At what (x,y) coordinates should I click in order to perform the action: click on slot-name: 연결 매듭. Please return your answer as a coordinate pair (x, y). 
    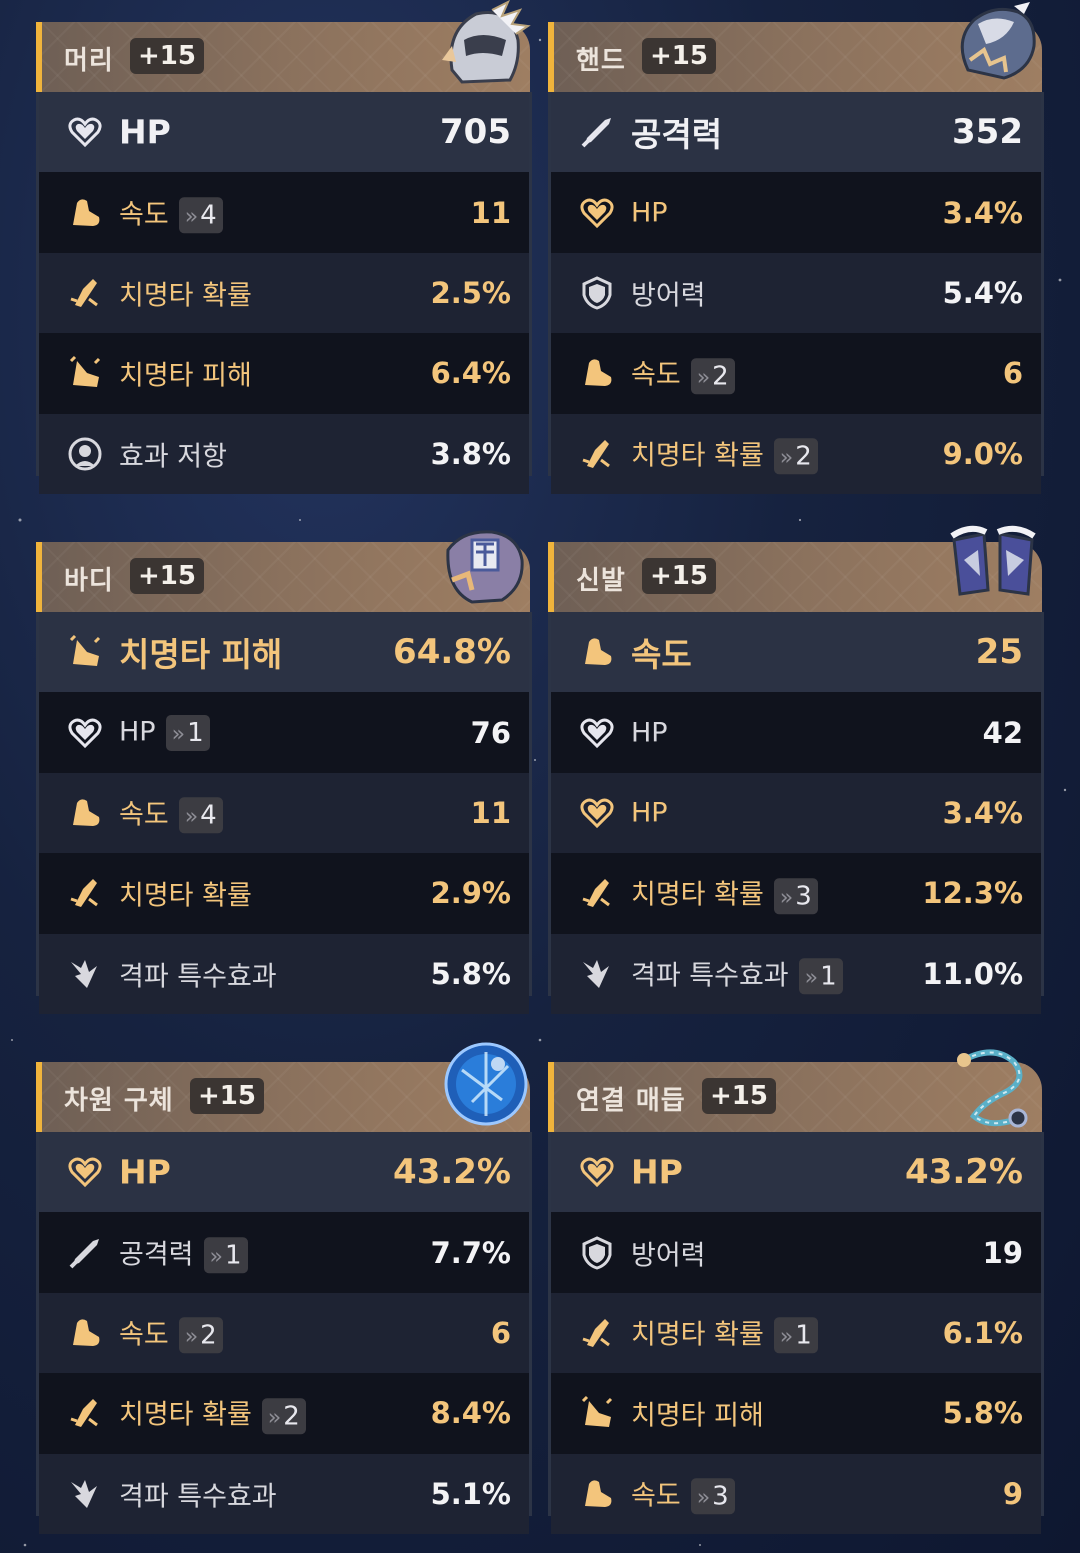
    Looking at the image, I should click on (631, 1101).